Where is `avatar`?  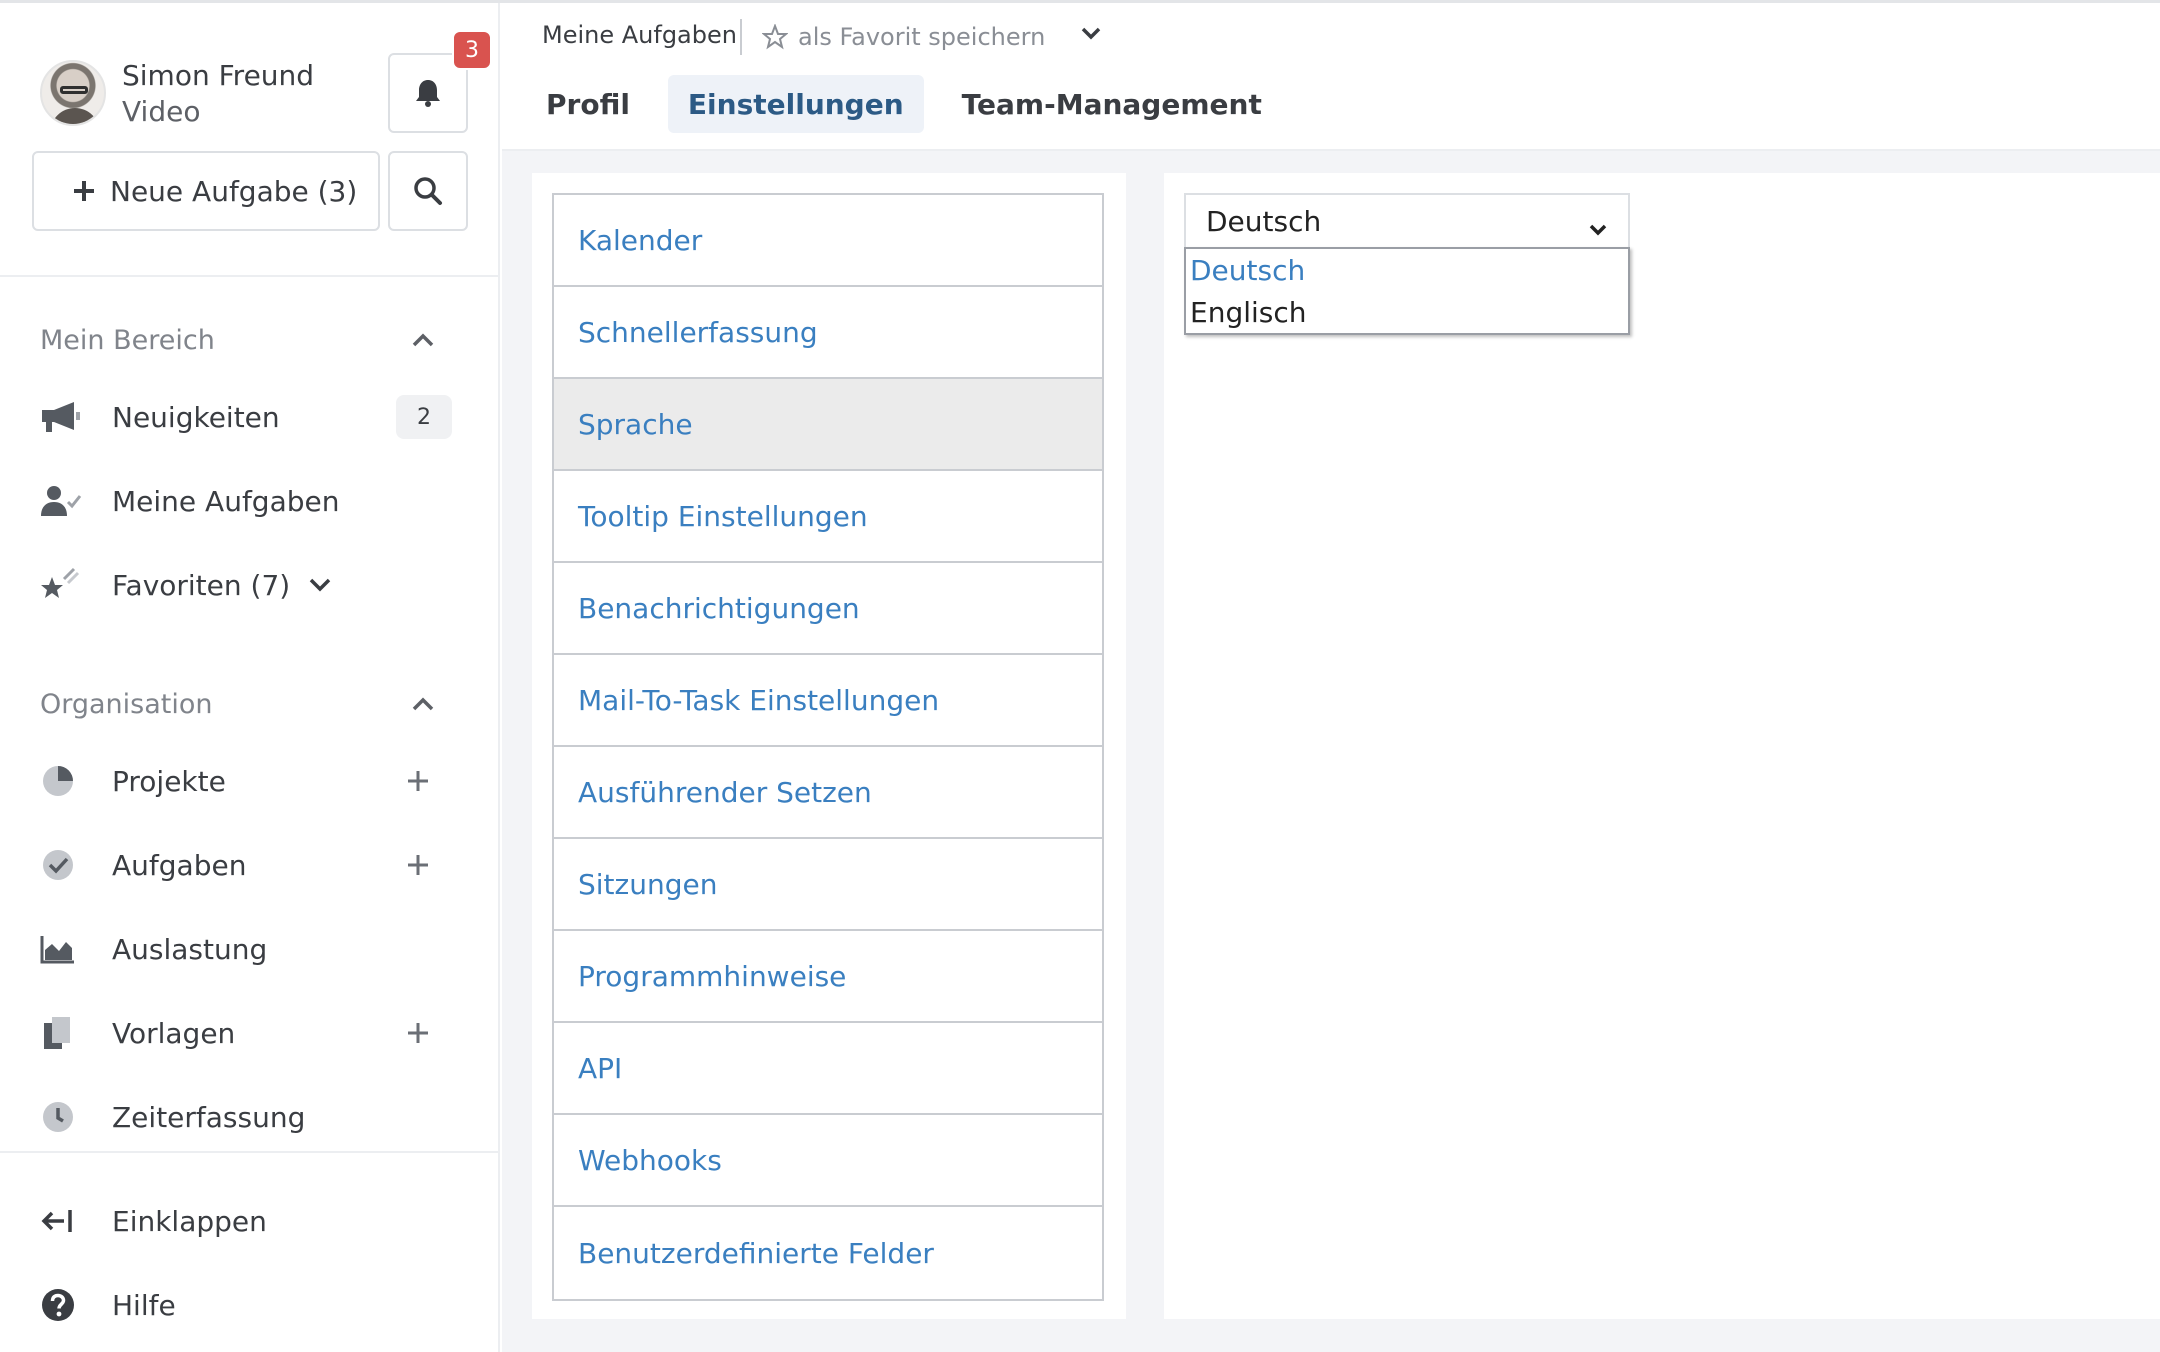 avatar is located at coordinates (73, 93).